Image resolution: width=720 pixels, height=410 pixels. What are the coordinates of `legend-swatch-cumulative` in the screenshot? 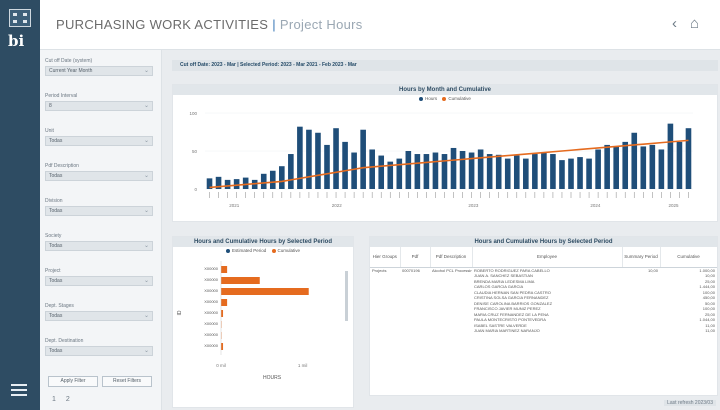 It's located at (444, 98).